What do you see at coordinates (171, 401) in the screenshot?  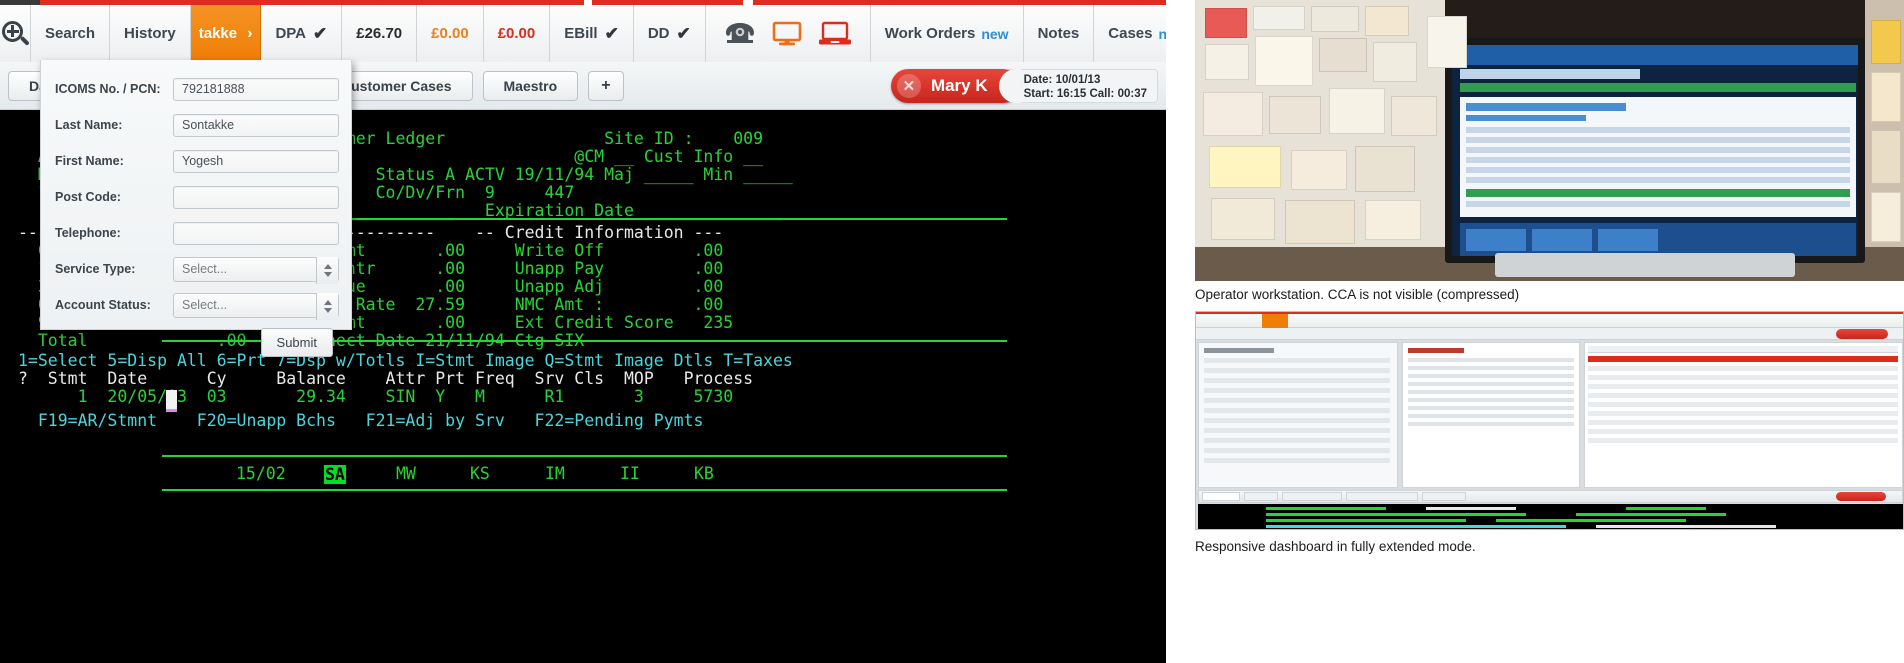 I see `terminal-cursor` at bounding box center [171, 401].